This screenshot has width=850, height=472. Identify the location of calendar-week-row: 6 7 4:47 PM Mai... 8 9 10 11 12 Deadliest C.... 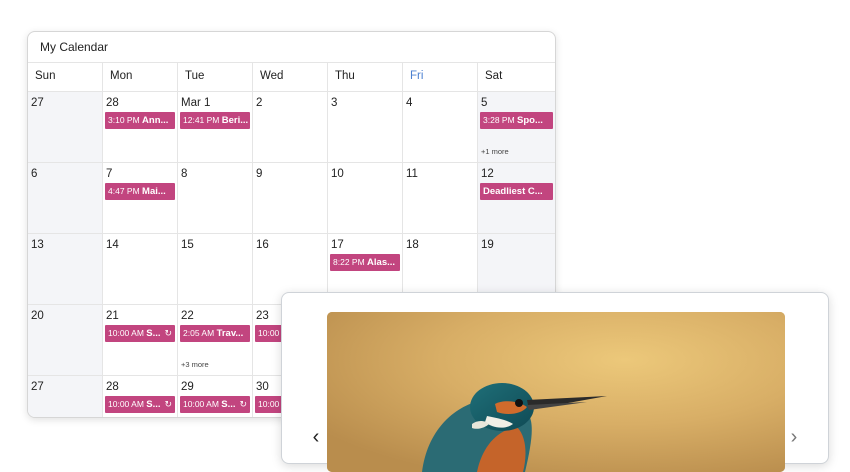
(291, 198).